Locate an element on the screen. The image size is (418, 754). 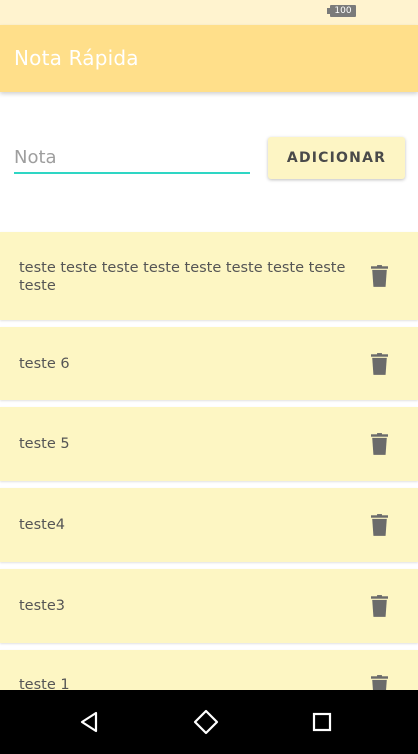
note-card: teste 5 is located at coordinates (209, 444).